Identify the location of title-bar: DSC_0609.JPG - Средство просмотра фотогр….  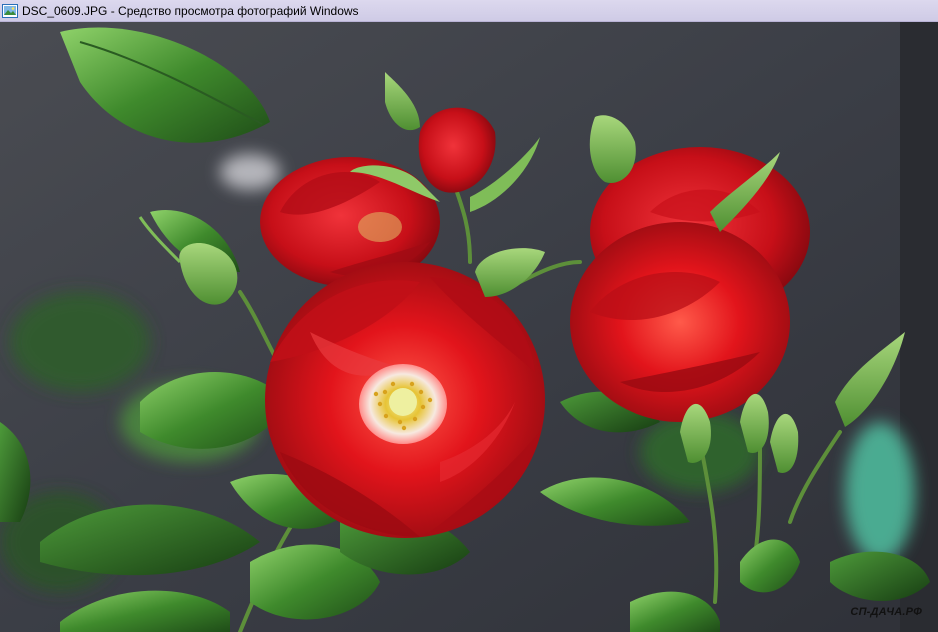
(469, 11).